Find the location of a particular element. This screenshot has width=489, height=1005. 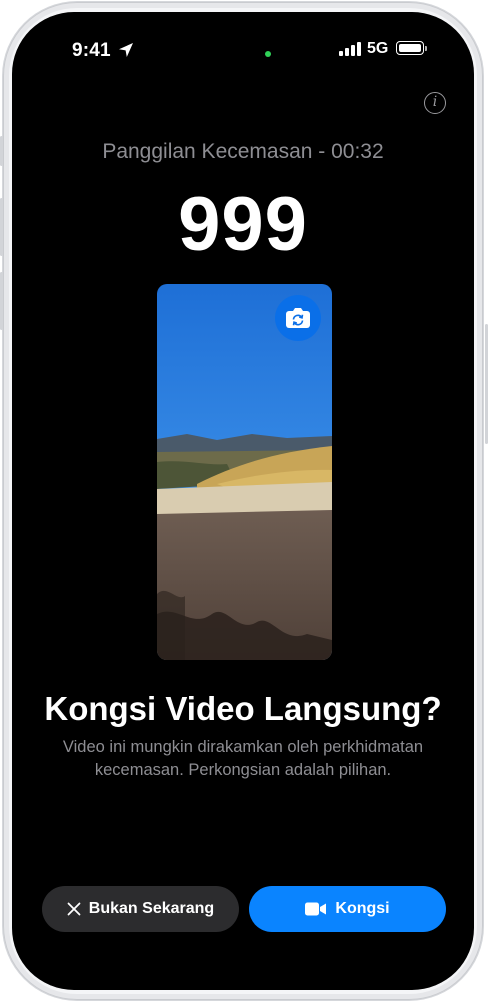

status-time: 9:41 is located at coordinates (91, 50).